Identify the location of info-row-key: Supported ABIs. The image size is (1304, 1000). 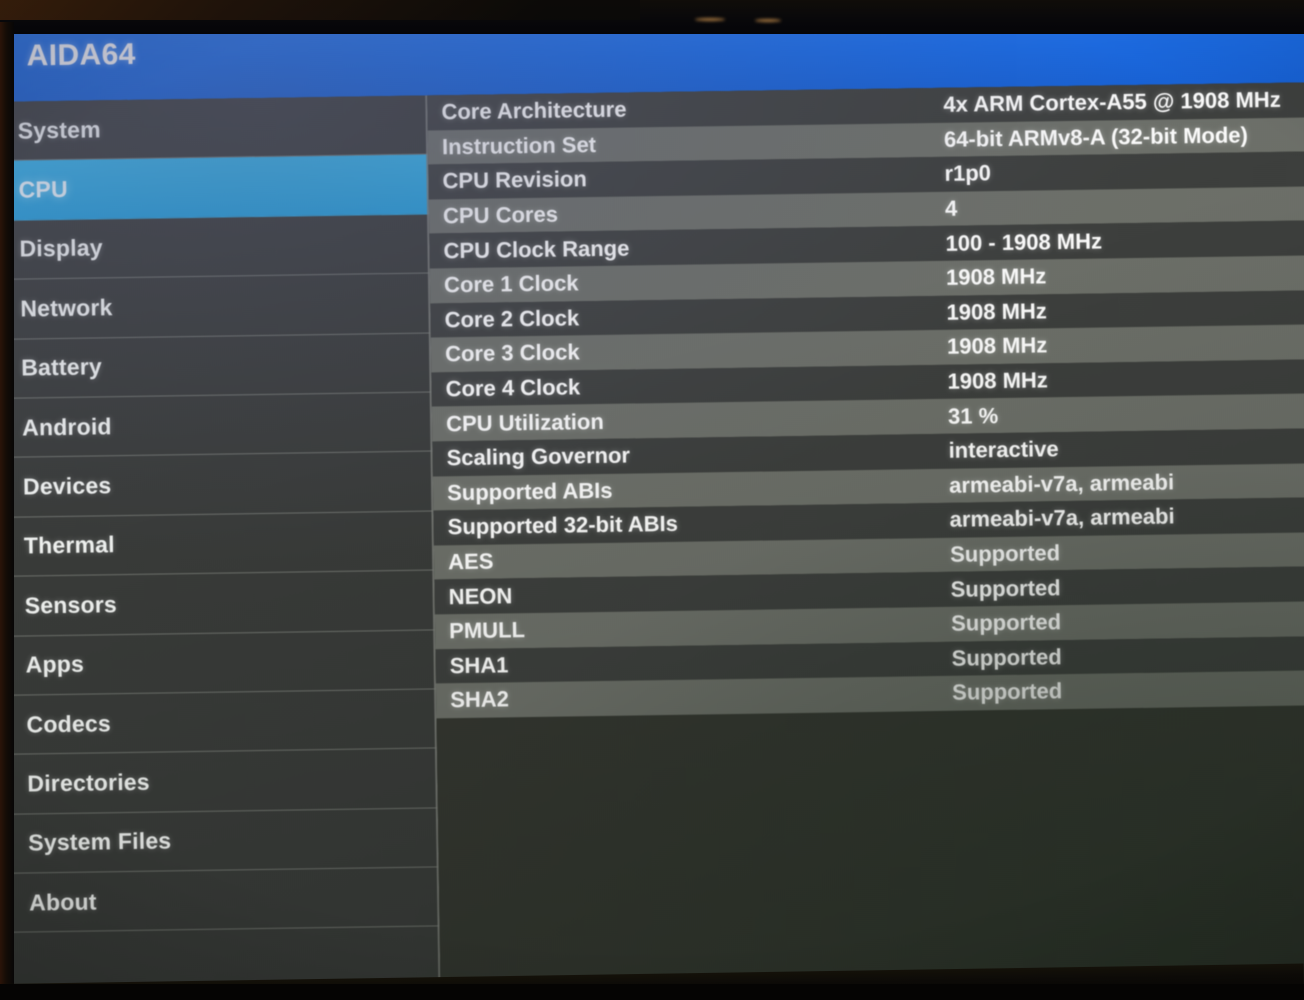
(529, 491).